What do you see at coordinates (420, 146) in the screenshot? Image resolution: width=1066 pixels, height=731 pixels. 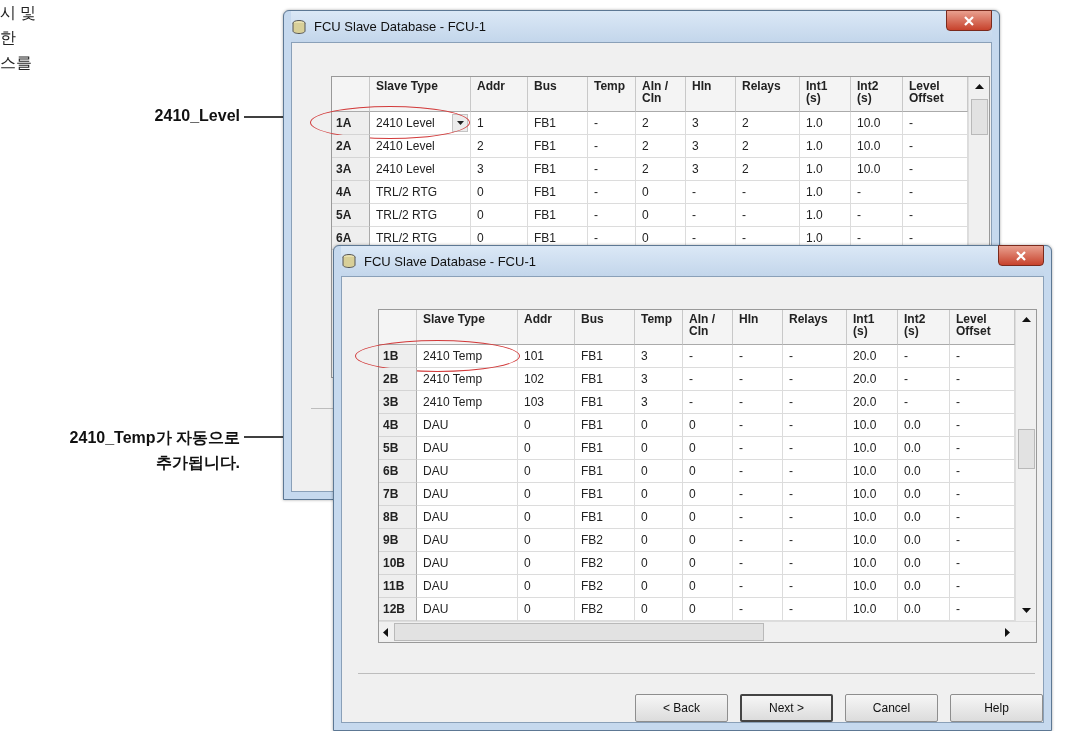 I see `table-cell: 2410 Level` at bounding box center [420, 146].